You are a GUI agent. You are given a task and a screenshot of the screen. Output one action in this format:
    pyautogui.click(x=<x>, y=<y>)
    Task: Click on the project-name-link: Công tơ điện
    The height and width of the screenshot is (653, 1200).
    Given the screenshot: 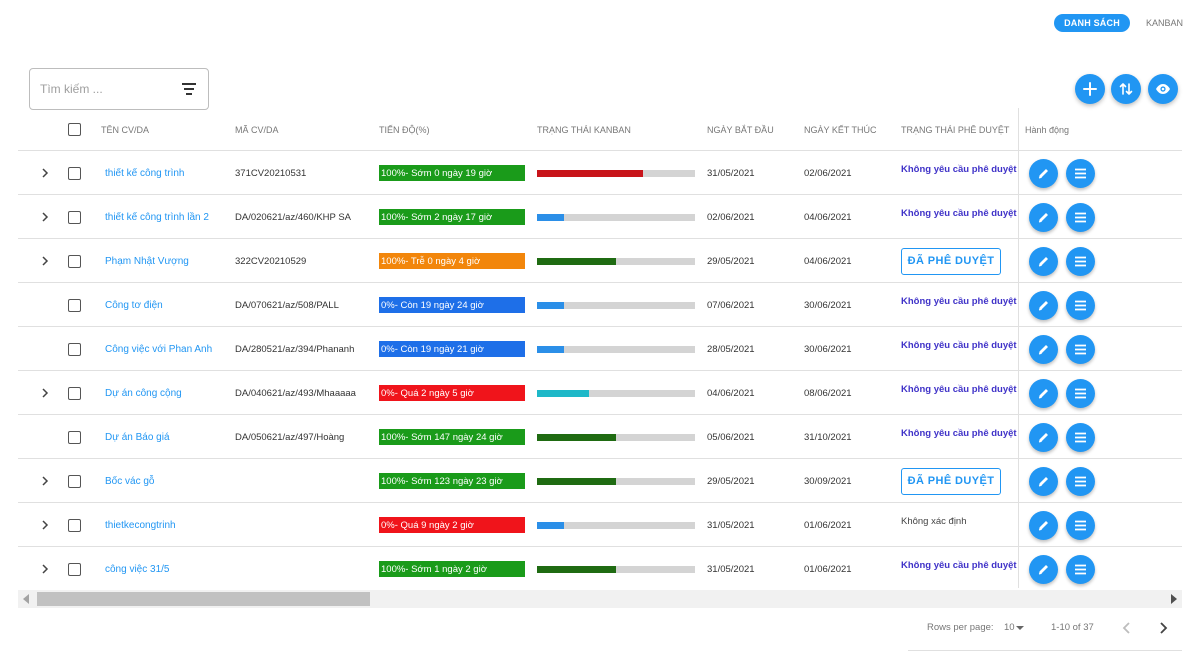 What is the action you would take?
    pyautogui.click(x=134, y=305)
    